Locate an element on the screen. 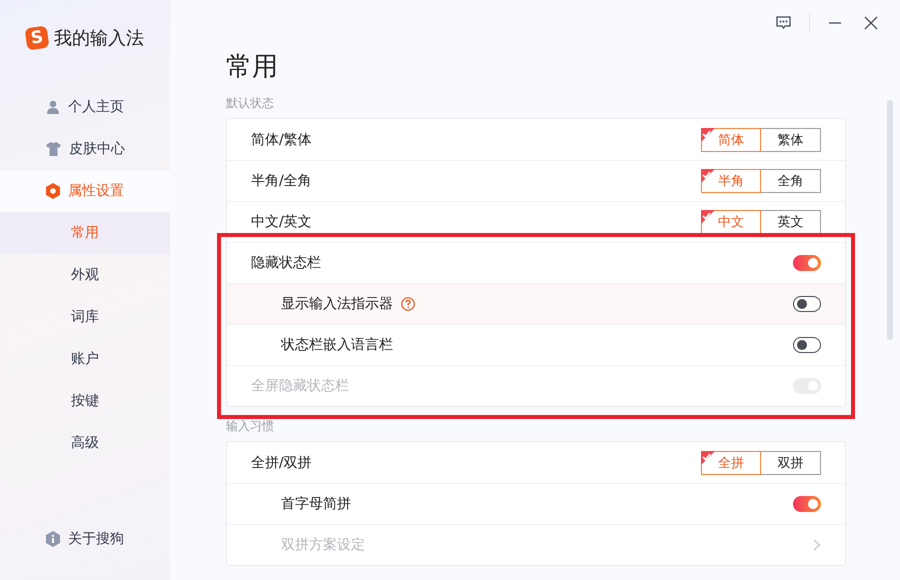  about-link: 关于搜狗 is located at coordinates (85, 539).